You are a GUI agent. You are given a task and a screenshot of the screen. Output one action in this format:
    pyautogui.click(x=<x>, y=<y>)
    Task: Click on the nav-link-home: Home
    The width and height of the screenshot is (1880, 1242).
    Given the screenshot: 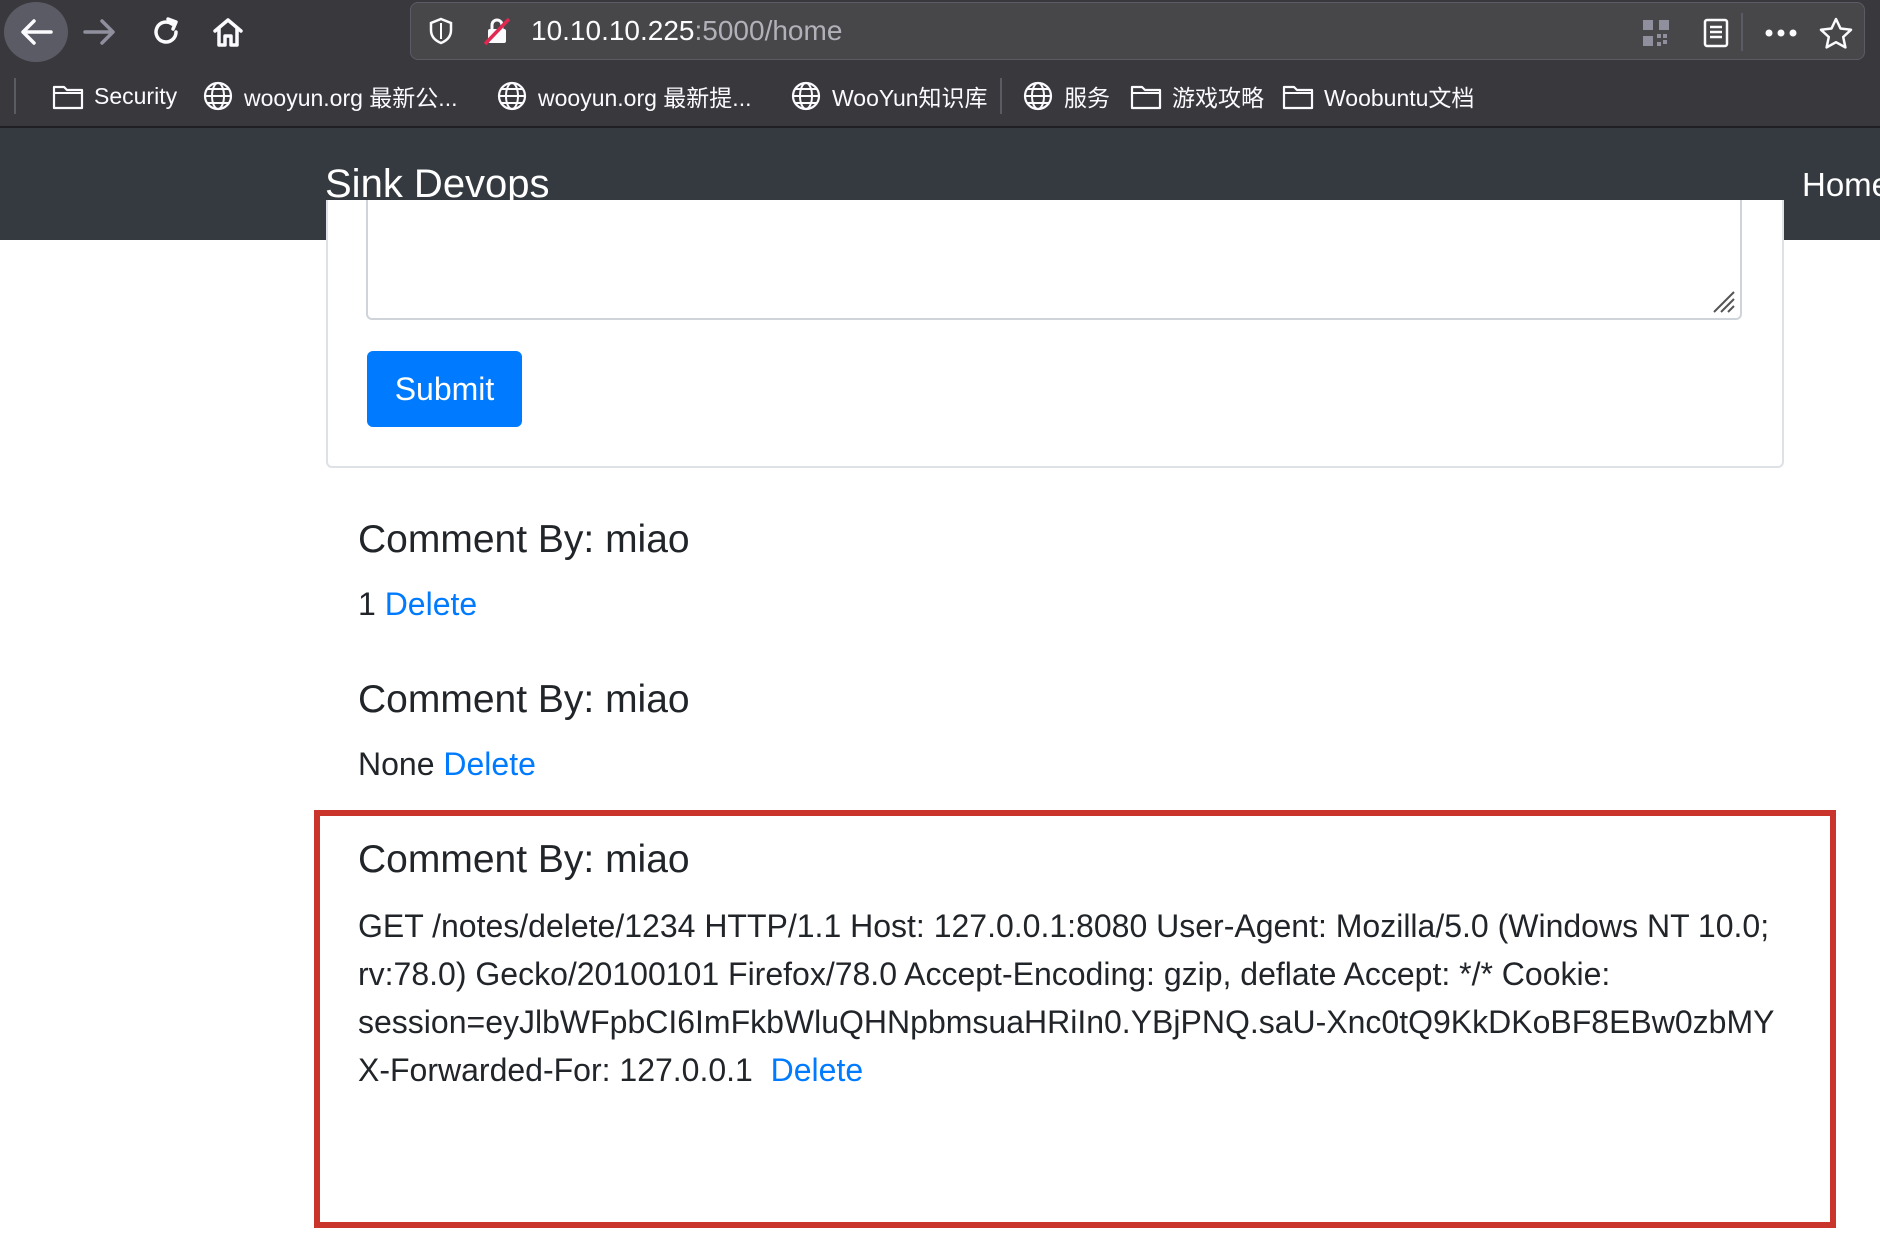 What is the action you would take?
    pyautogui.click(x=1841, y=185)
    